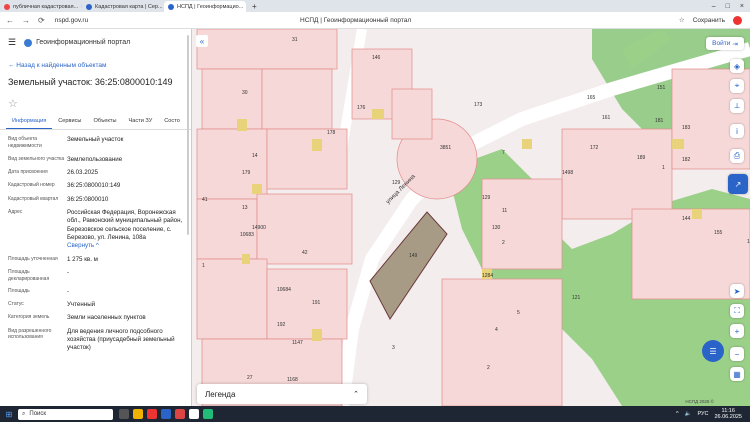  I want to click on volume-icon: 🔈, so click(688, 414).